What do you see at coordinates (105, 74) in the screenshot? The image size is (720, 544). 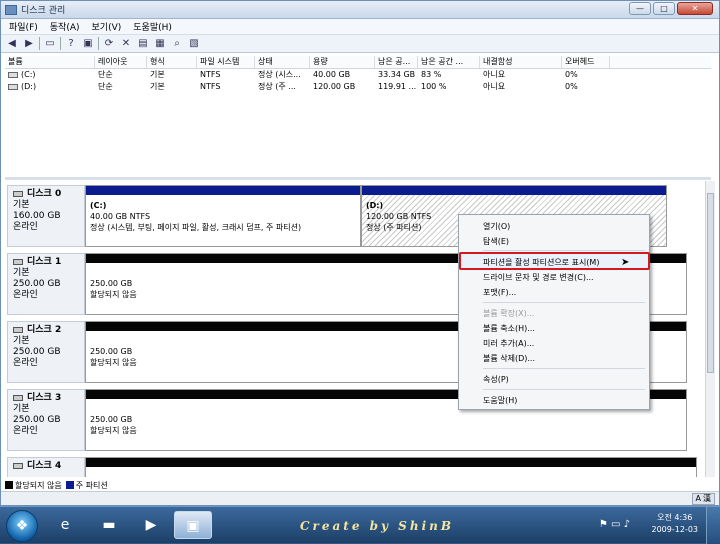 I see `table-cell: 단순` at bounding box center [105, 74].